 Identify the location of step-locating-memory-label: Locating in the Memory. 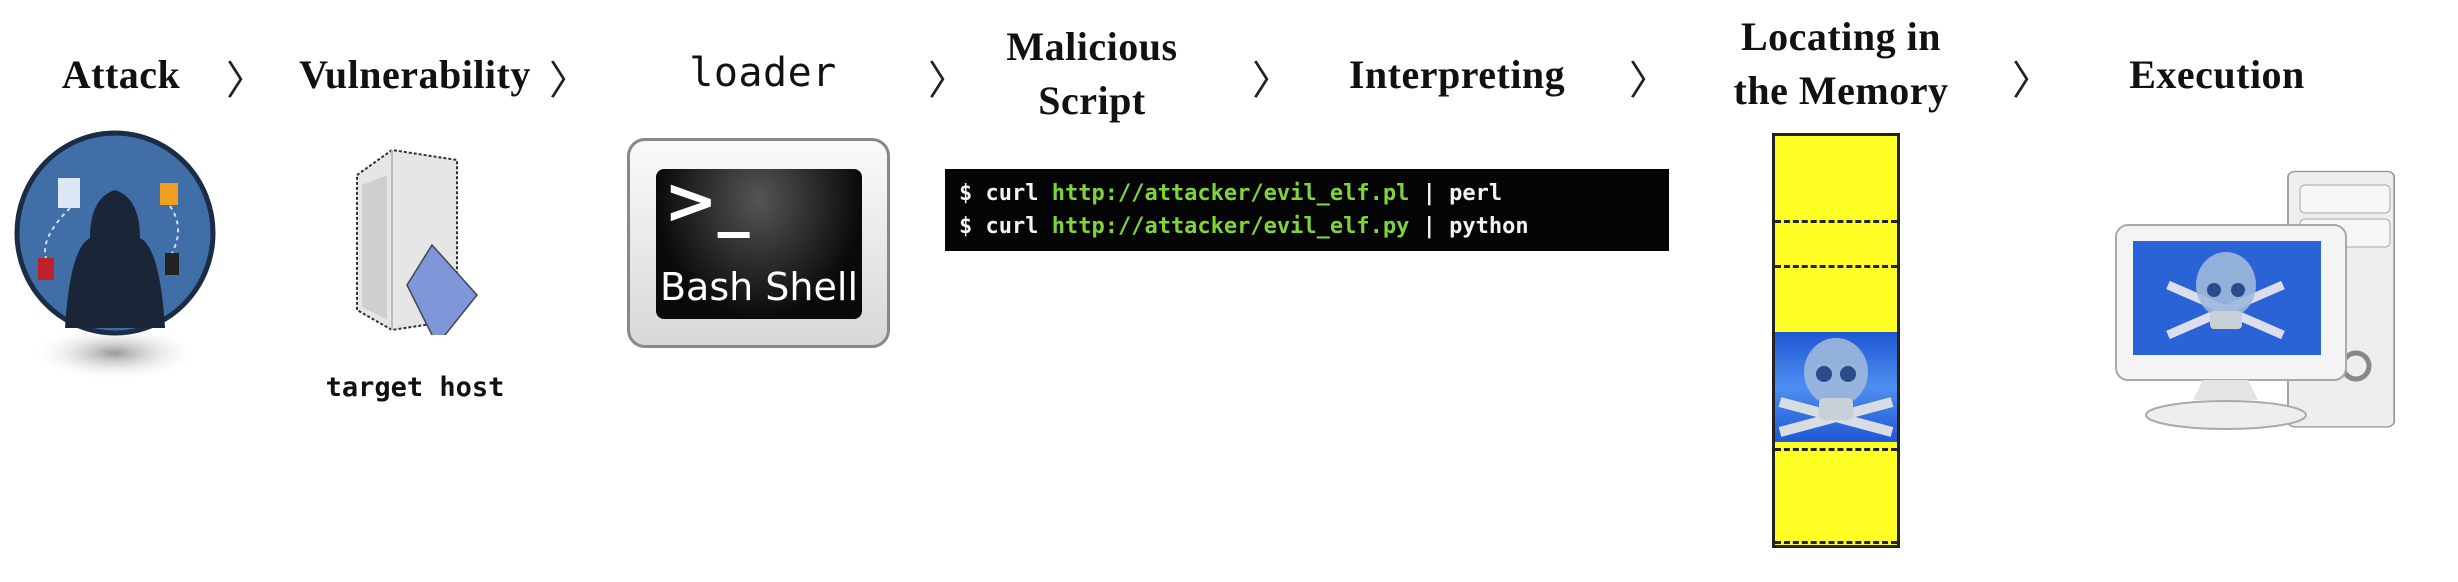
(1841, 64).